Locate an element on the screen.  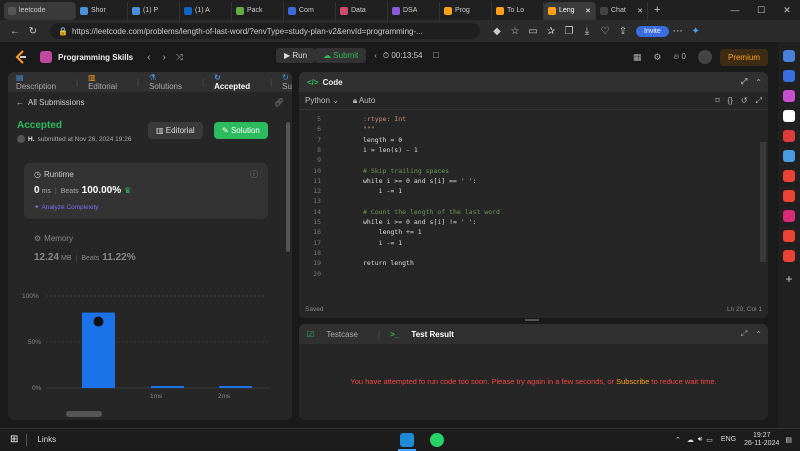
timer: ⏱ 00:13:54 is located at coordinates (403, 56).